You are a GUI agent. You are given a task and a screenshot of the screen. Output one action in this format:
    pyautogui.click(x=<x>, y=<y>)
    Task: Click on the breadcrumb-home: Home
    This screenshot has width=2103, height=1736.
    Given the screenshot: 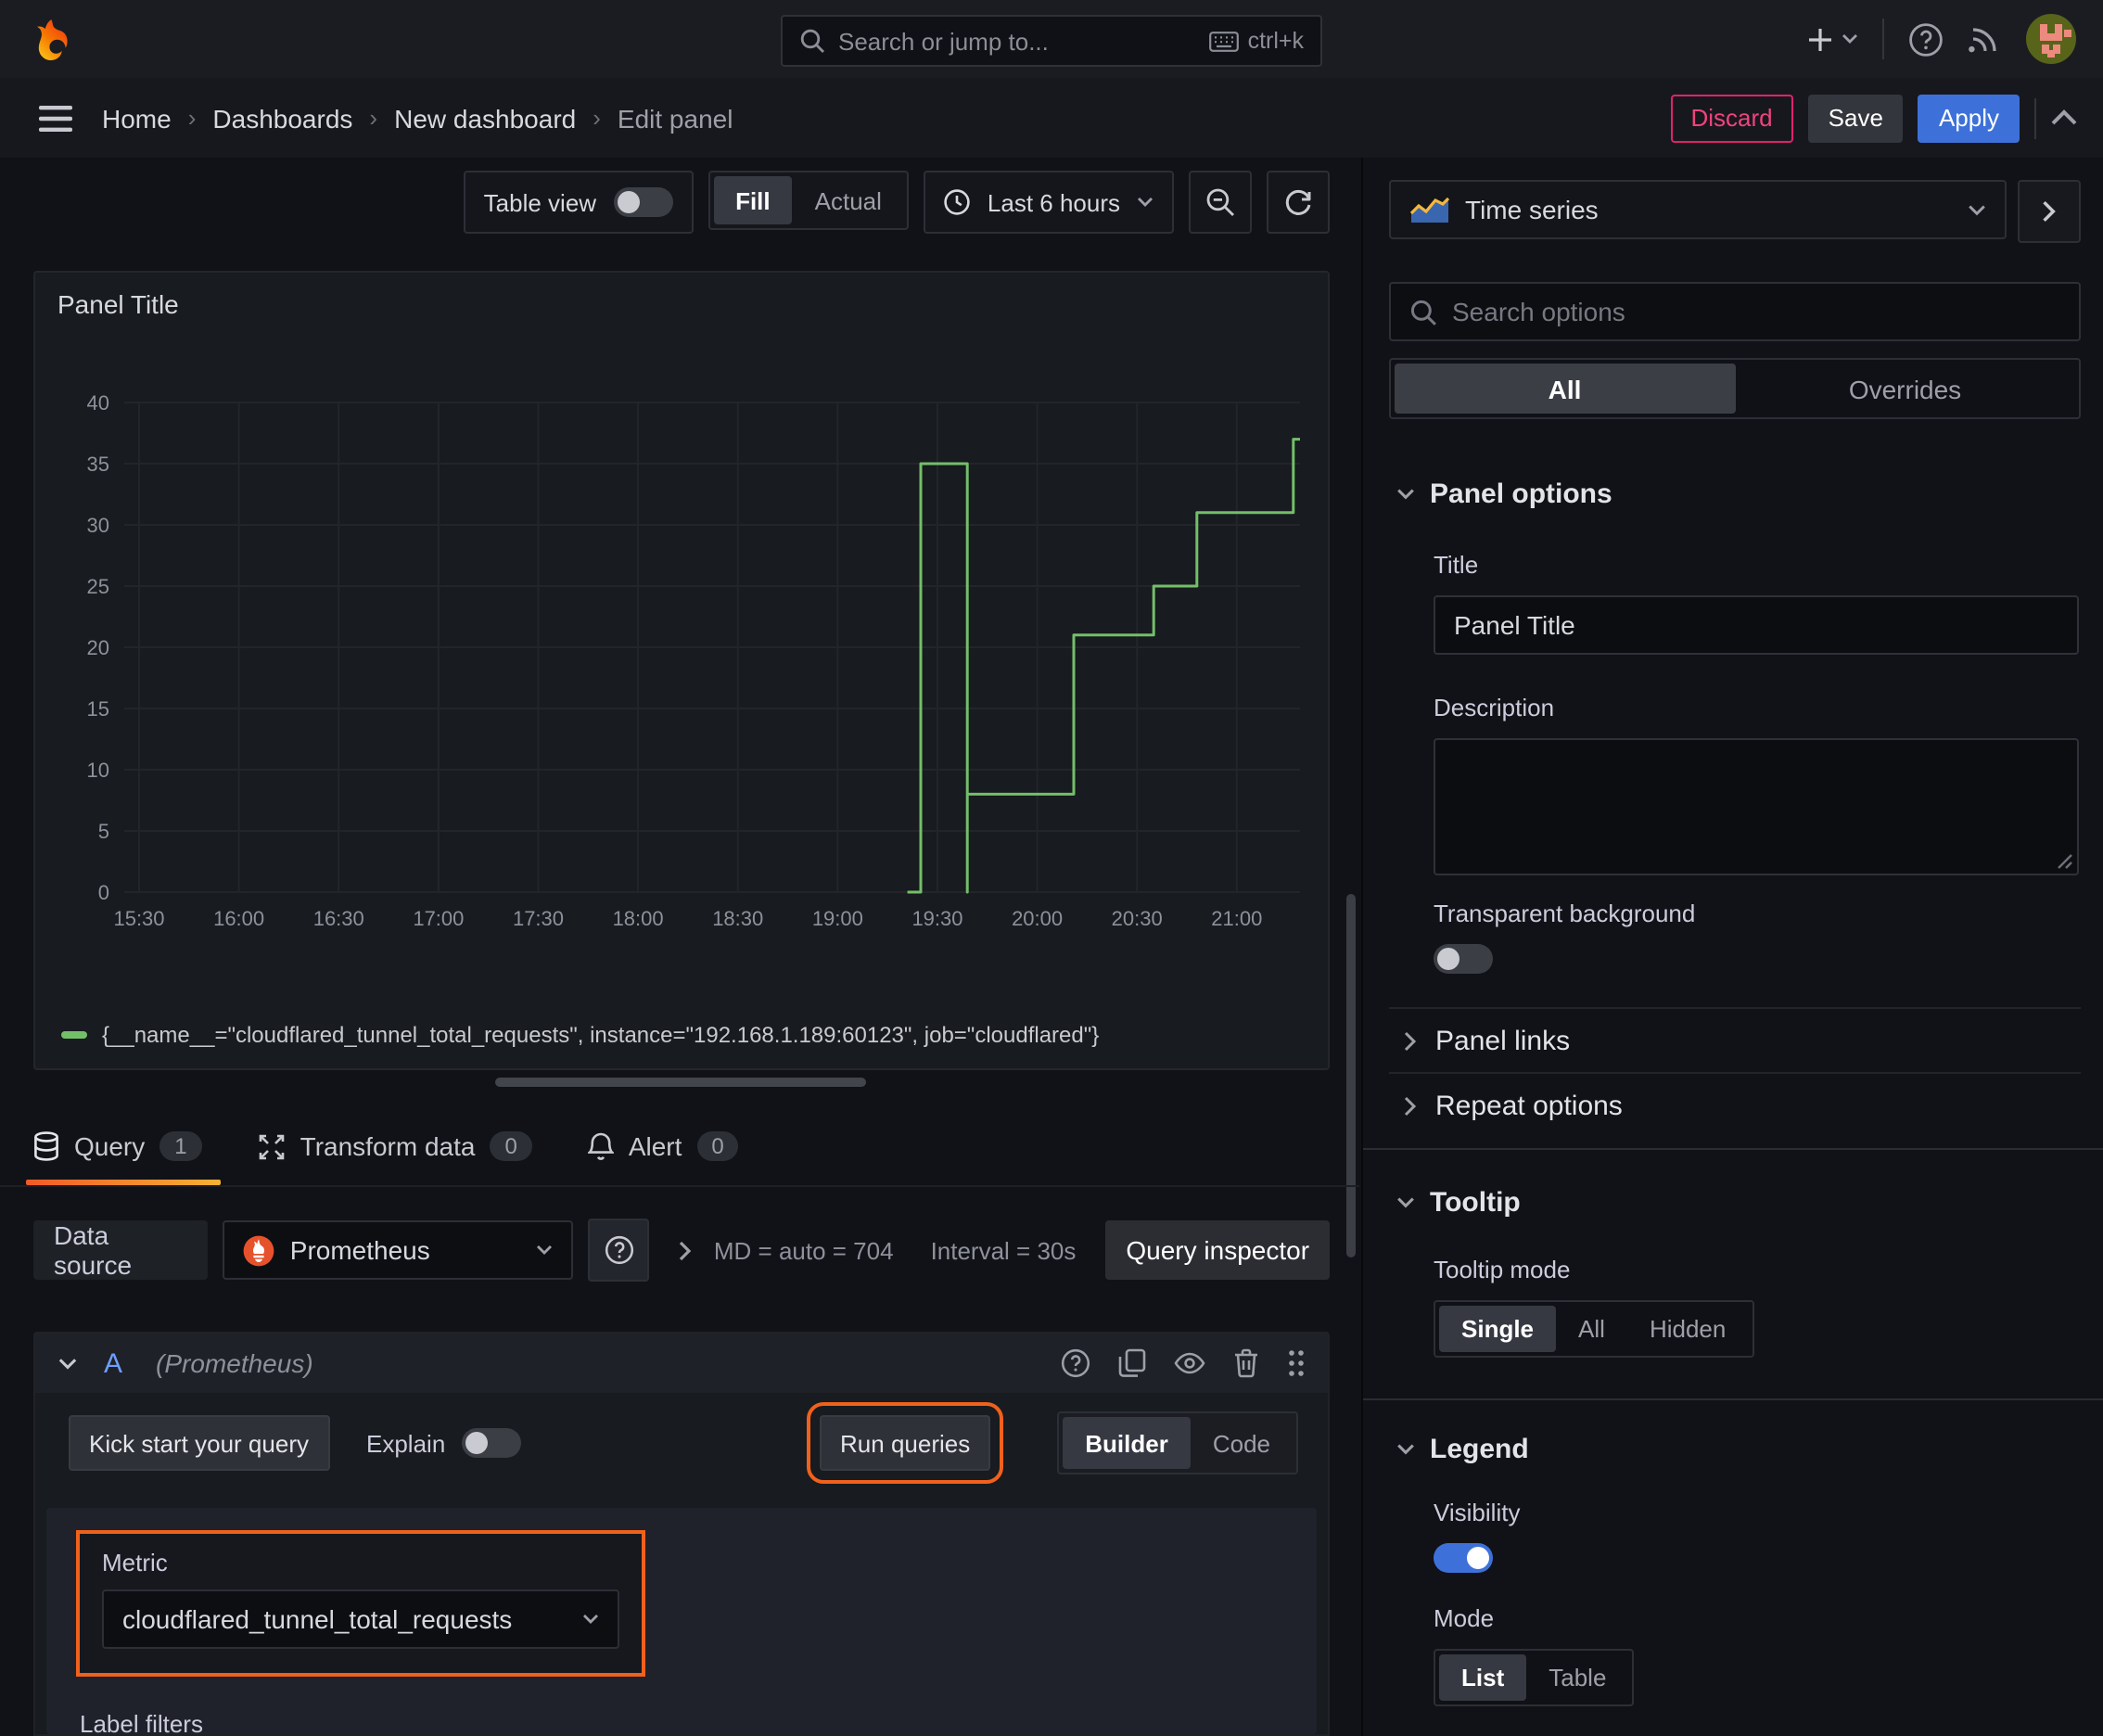 What is the action you would take?
    pyautogui.click(x=137, y=118)
    